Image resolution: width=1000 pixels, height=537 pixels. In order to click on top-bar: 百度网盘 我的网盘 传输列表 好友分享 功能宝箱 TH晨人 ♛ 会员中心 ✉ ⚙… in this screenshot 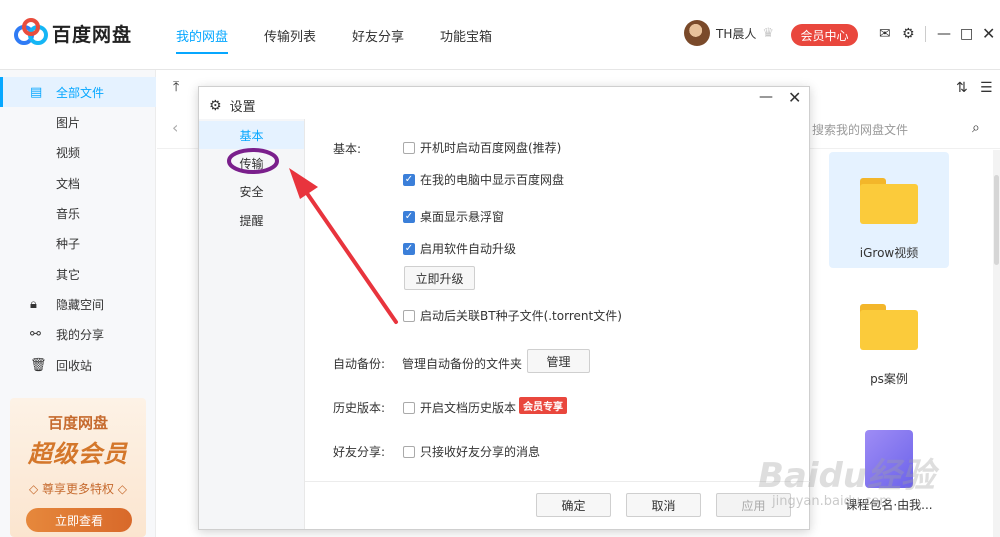, I will do `click(500, 35)`.